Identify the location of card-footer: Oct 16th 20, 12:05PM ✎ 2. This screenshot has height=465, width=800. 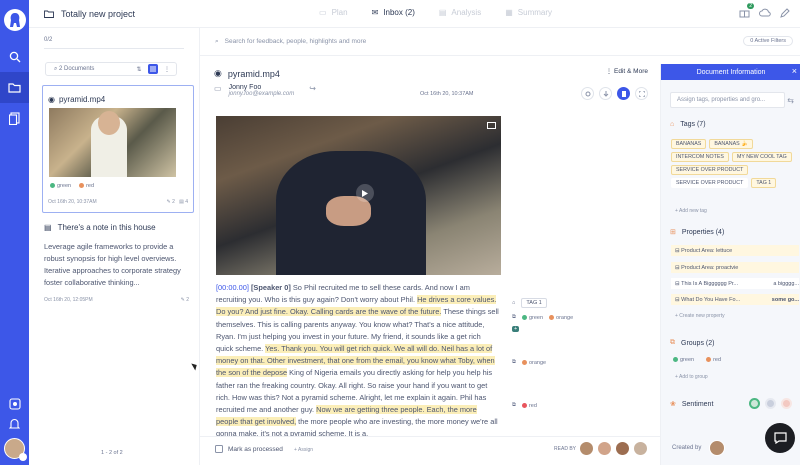
(116, 300).